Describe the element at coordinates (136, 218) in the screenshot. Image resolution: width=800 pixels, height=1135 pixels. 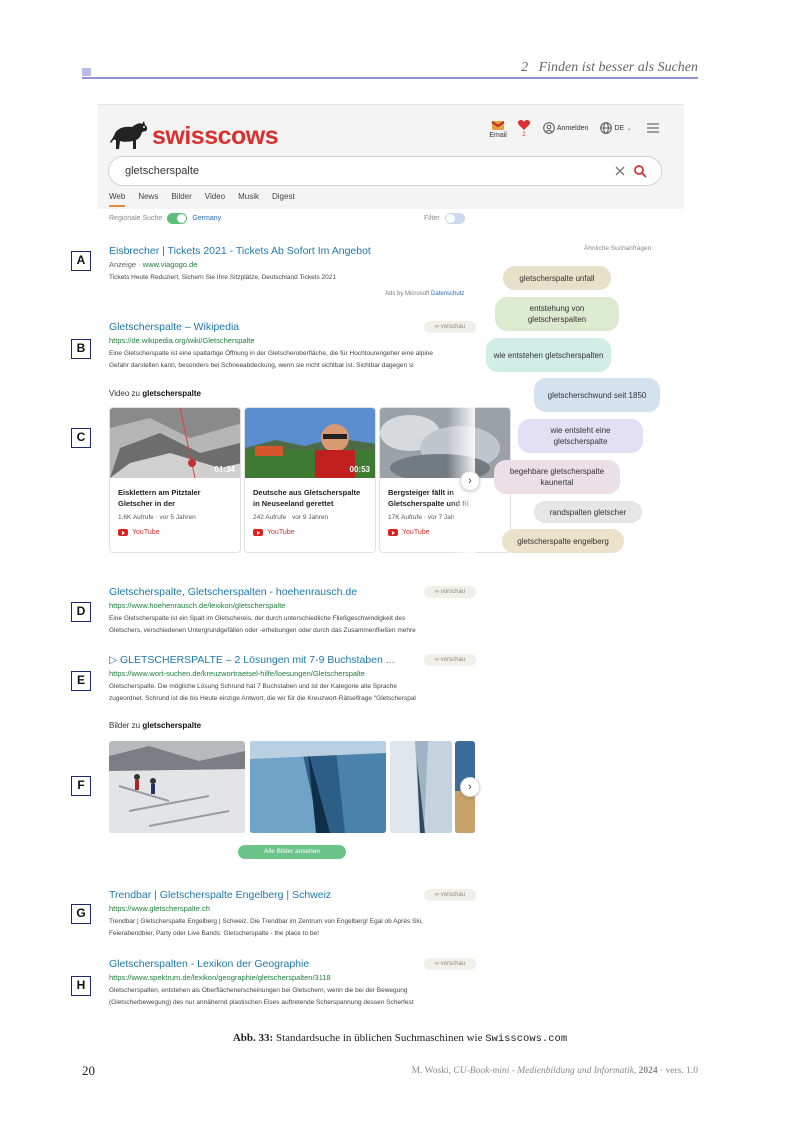
I see `regional-label: Regionale Suche` at that location.